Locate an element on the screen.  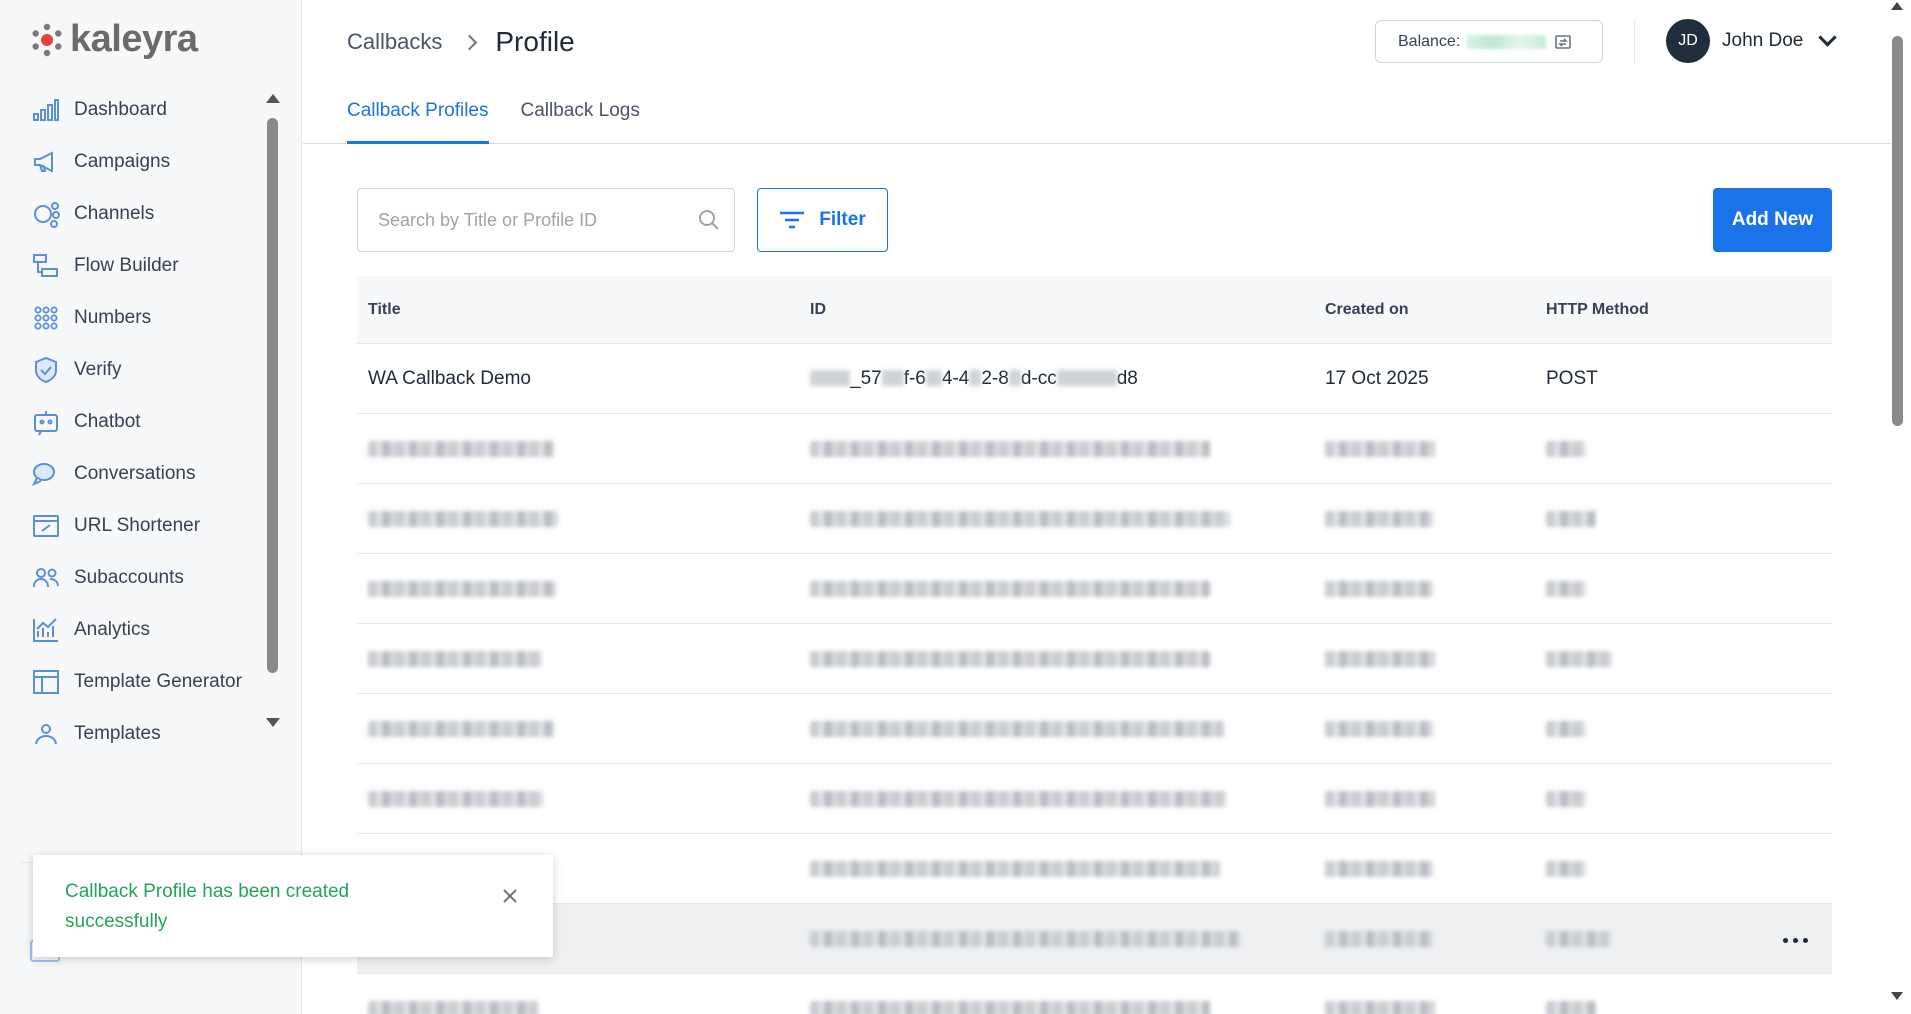
tab-callback-profiles: Callback Profiles is located at coordinates (418, 114).